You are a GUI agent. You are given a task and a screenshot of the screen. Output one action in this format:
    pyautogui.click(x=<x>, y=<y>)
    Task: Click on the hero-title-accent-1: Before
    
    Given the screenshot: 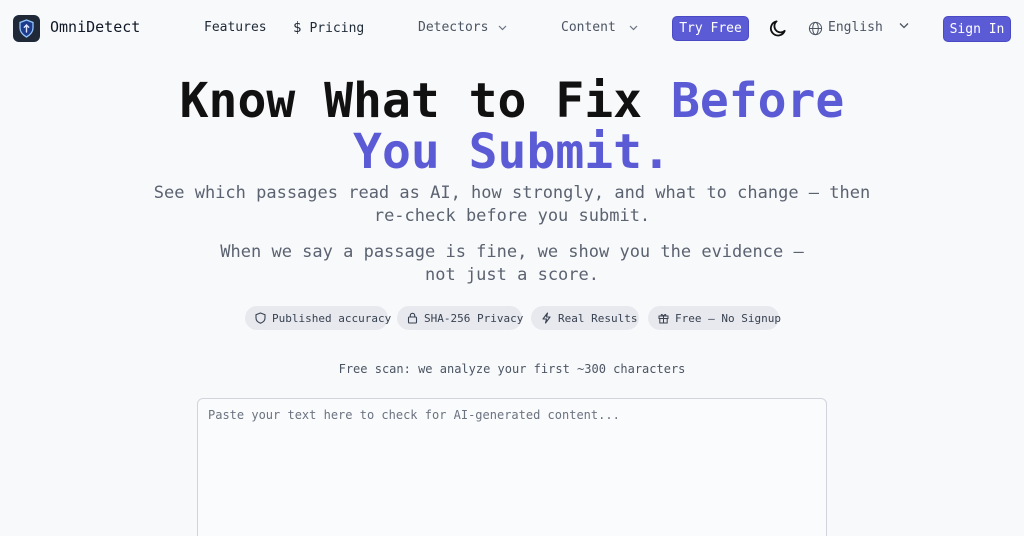 What is the action you would take?
    pyautogui.click(x=757, y=101)
    